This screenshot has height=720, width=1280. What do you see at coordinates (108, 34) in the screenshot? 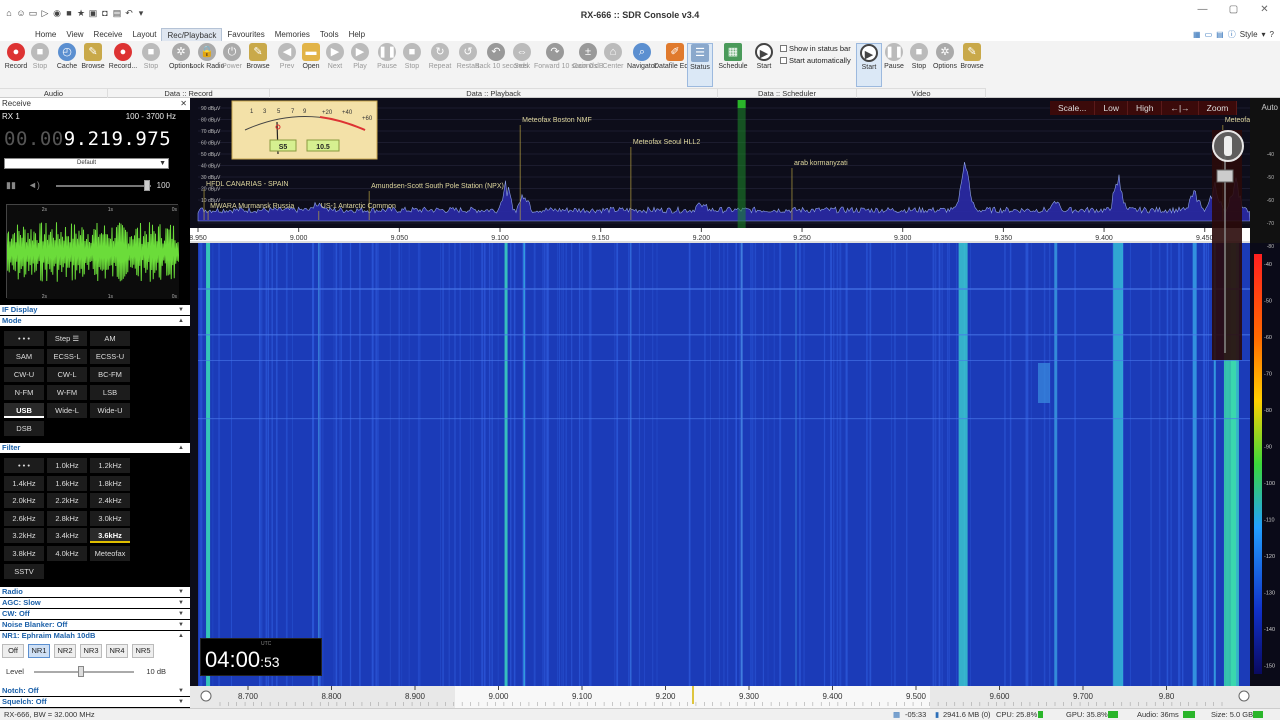
I see `menu-receive: Receive` at bounding box center [108, 34].